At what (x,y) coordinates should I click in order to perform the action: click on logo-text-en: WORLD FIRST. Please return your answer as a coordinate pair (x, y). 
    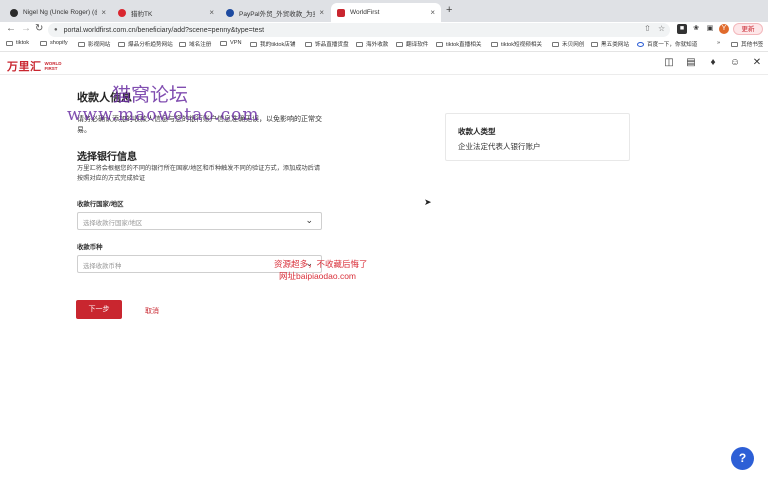
    Looking at the image, I should click on (53, 66).